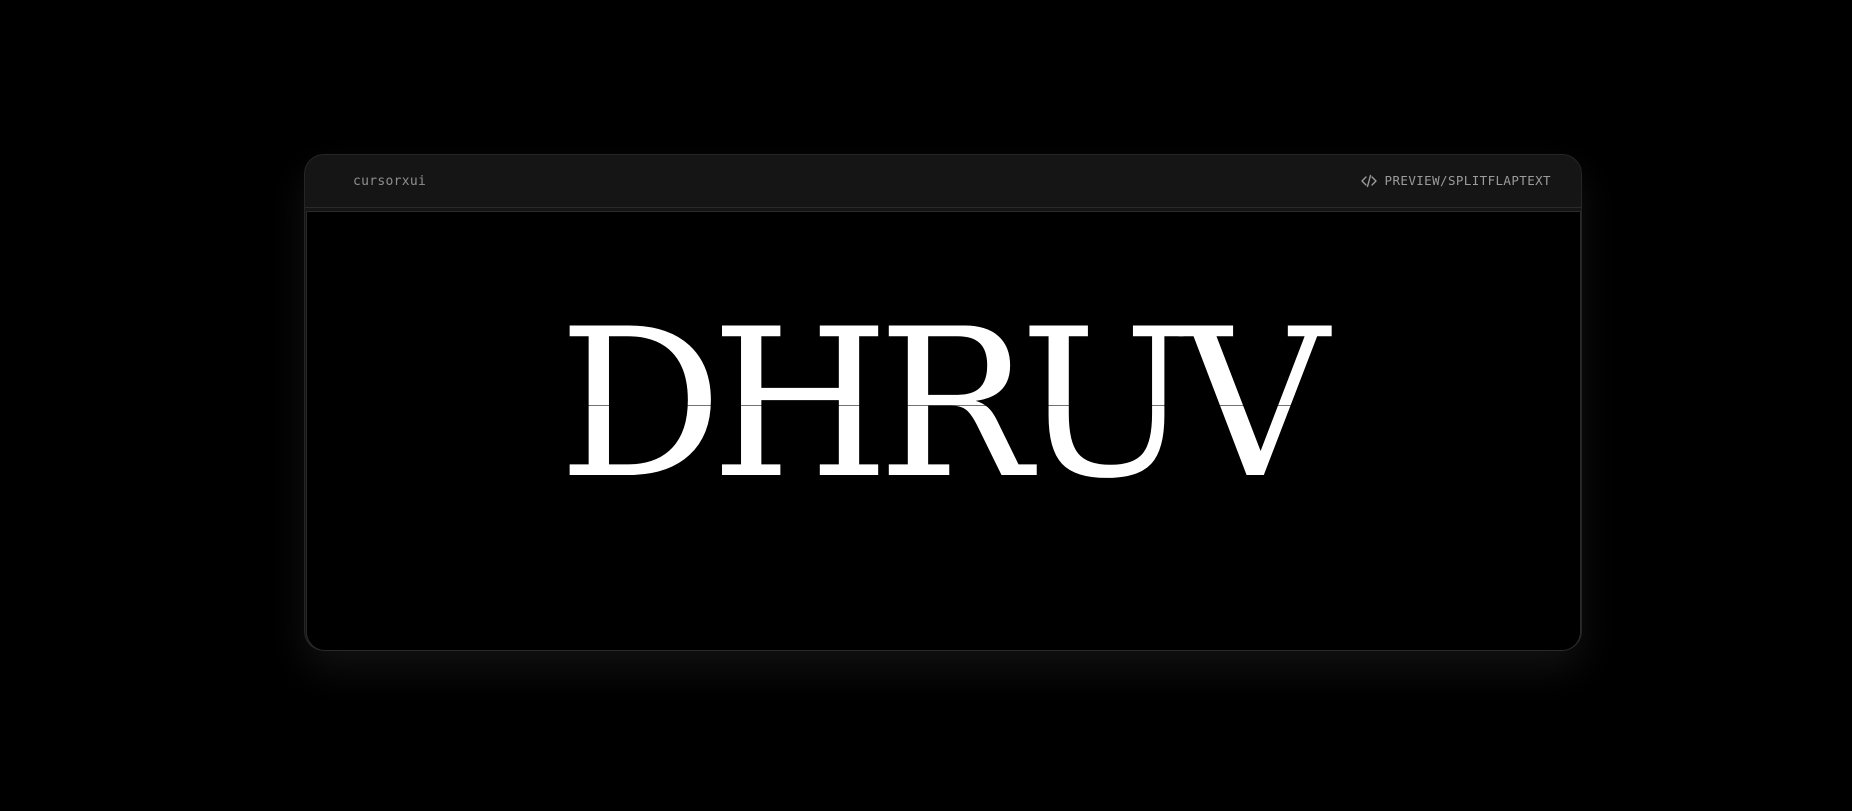 This screenshot has height=811, width=1852. I want to click on route-label: PREVIEW/SPLITFLAPTEXT, so click(1467, 180).